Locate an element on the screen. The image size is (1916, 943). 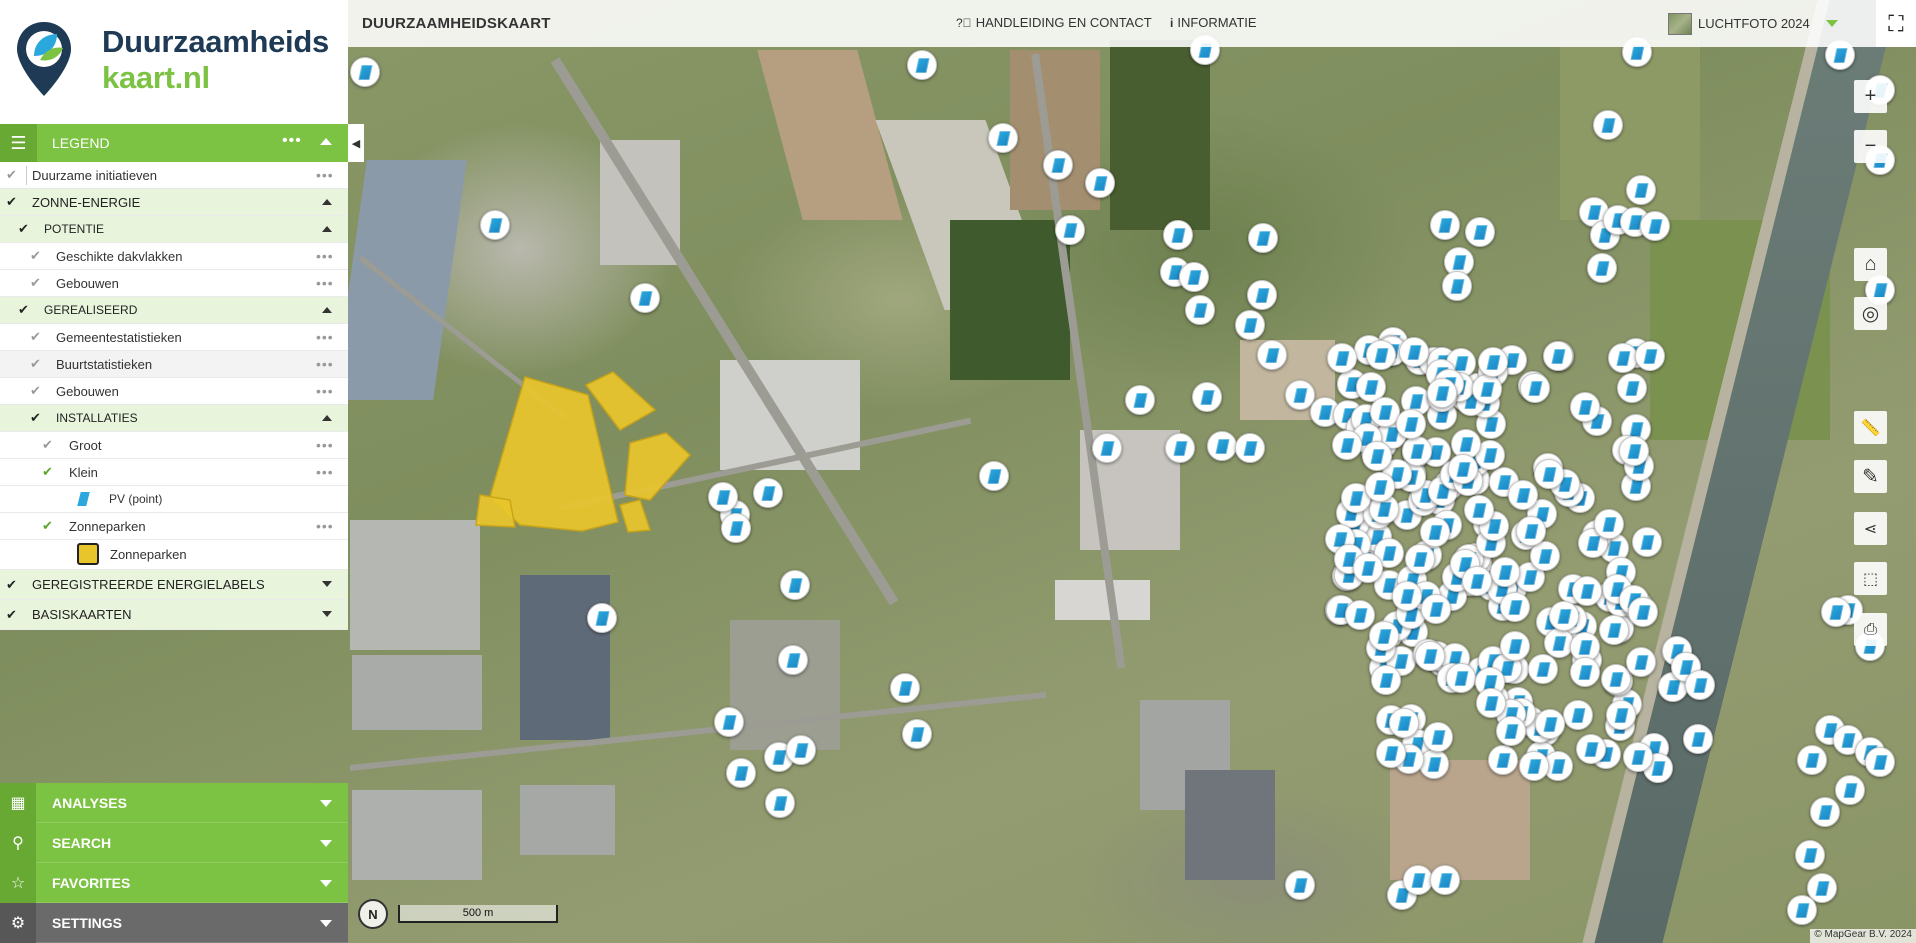
legend-item-groot: ✔ Groot ••• is located at coordinates (174, 445).